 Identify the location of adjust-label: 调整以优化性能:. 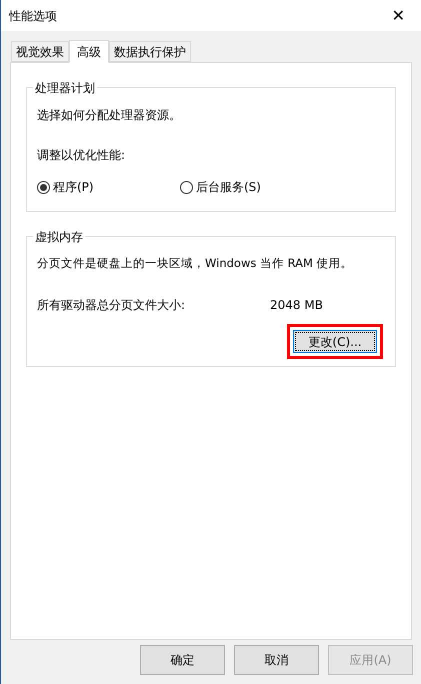
(81, 155).